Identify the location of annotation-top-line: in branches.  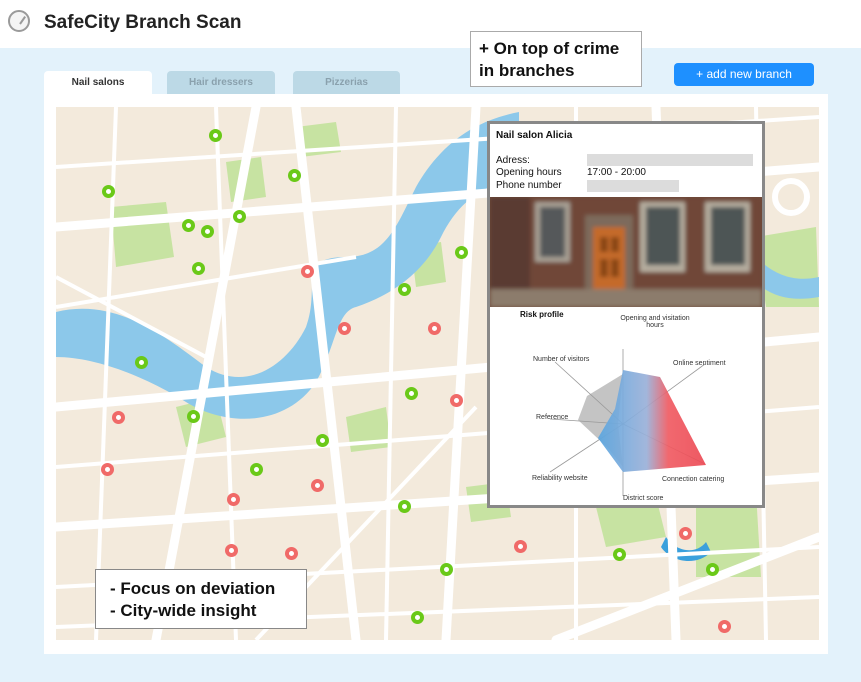
(527, 70).